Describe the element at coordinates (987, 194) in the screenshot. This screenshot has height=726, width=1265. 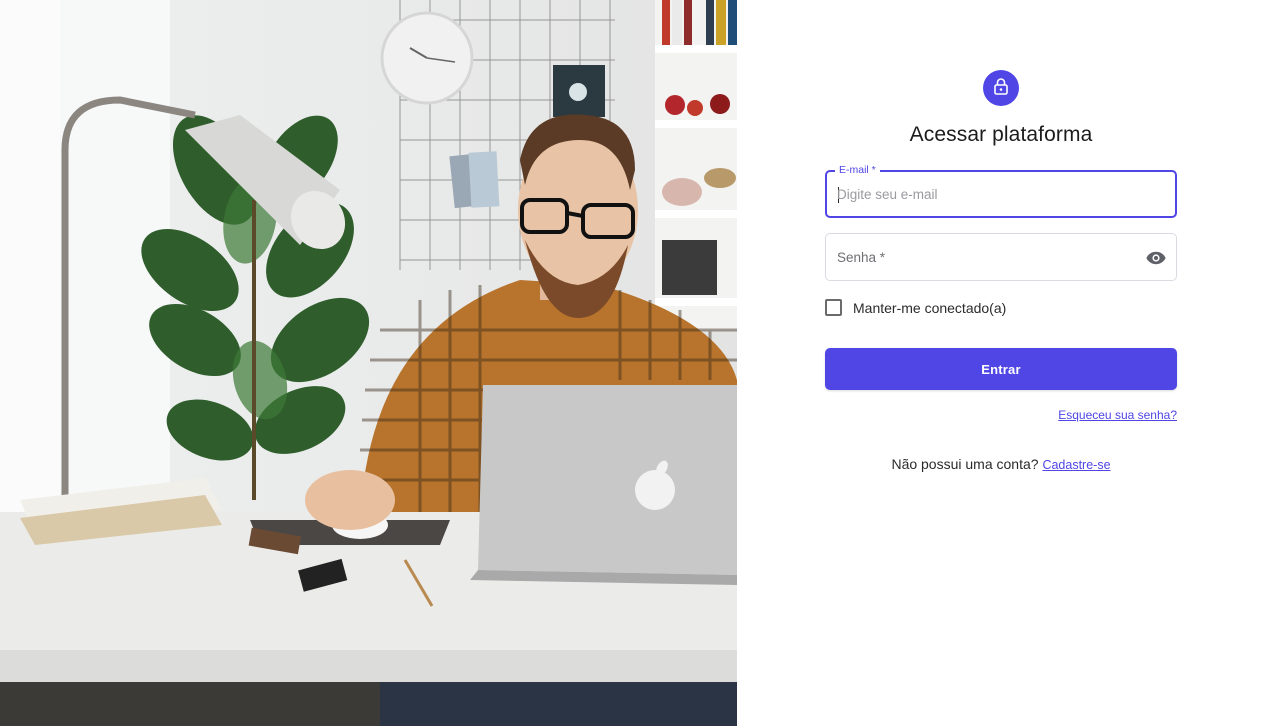
I see `email-input` at that location.